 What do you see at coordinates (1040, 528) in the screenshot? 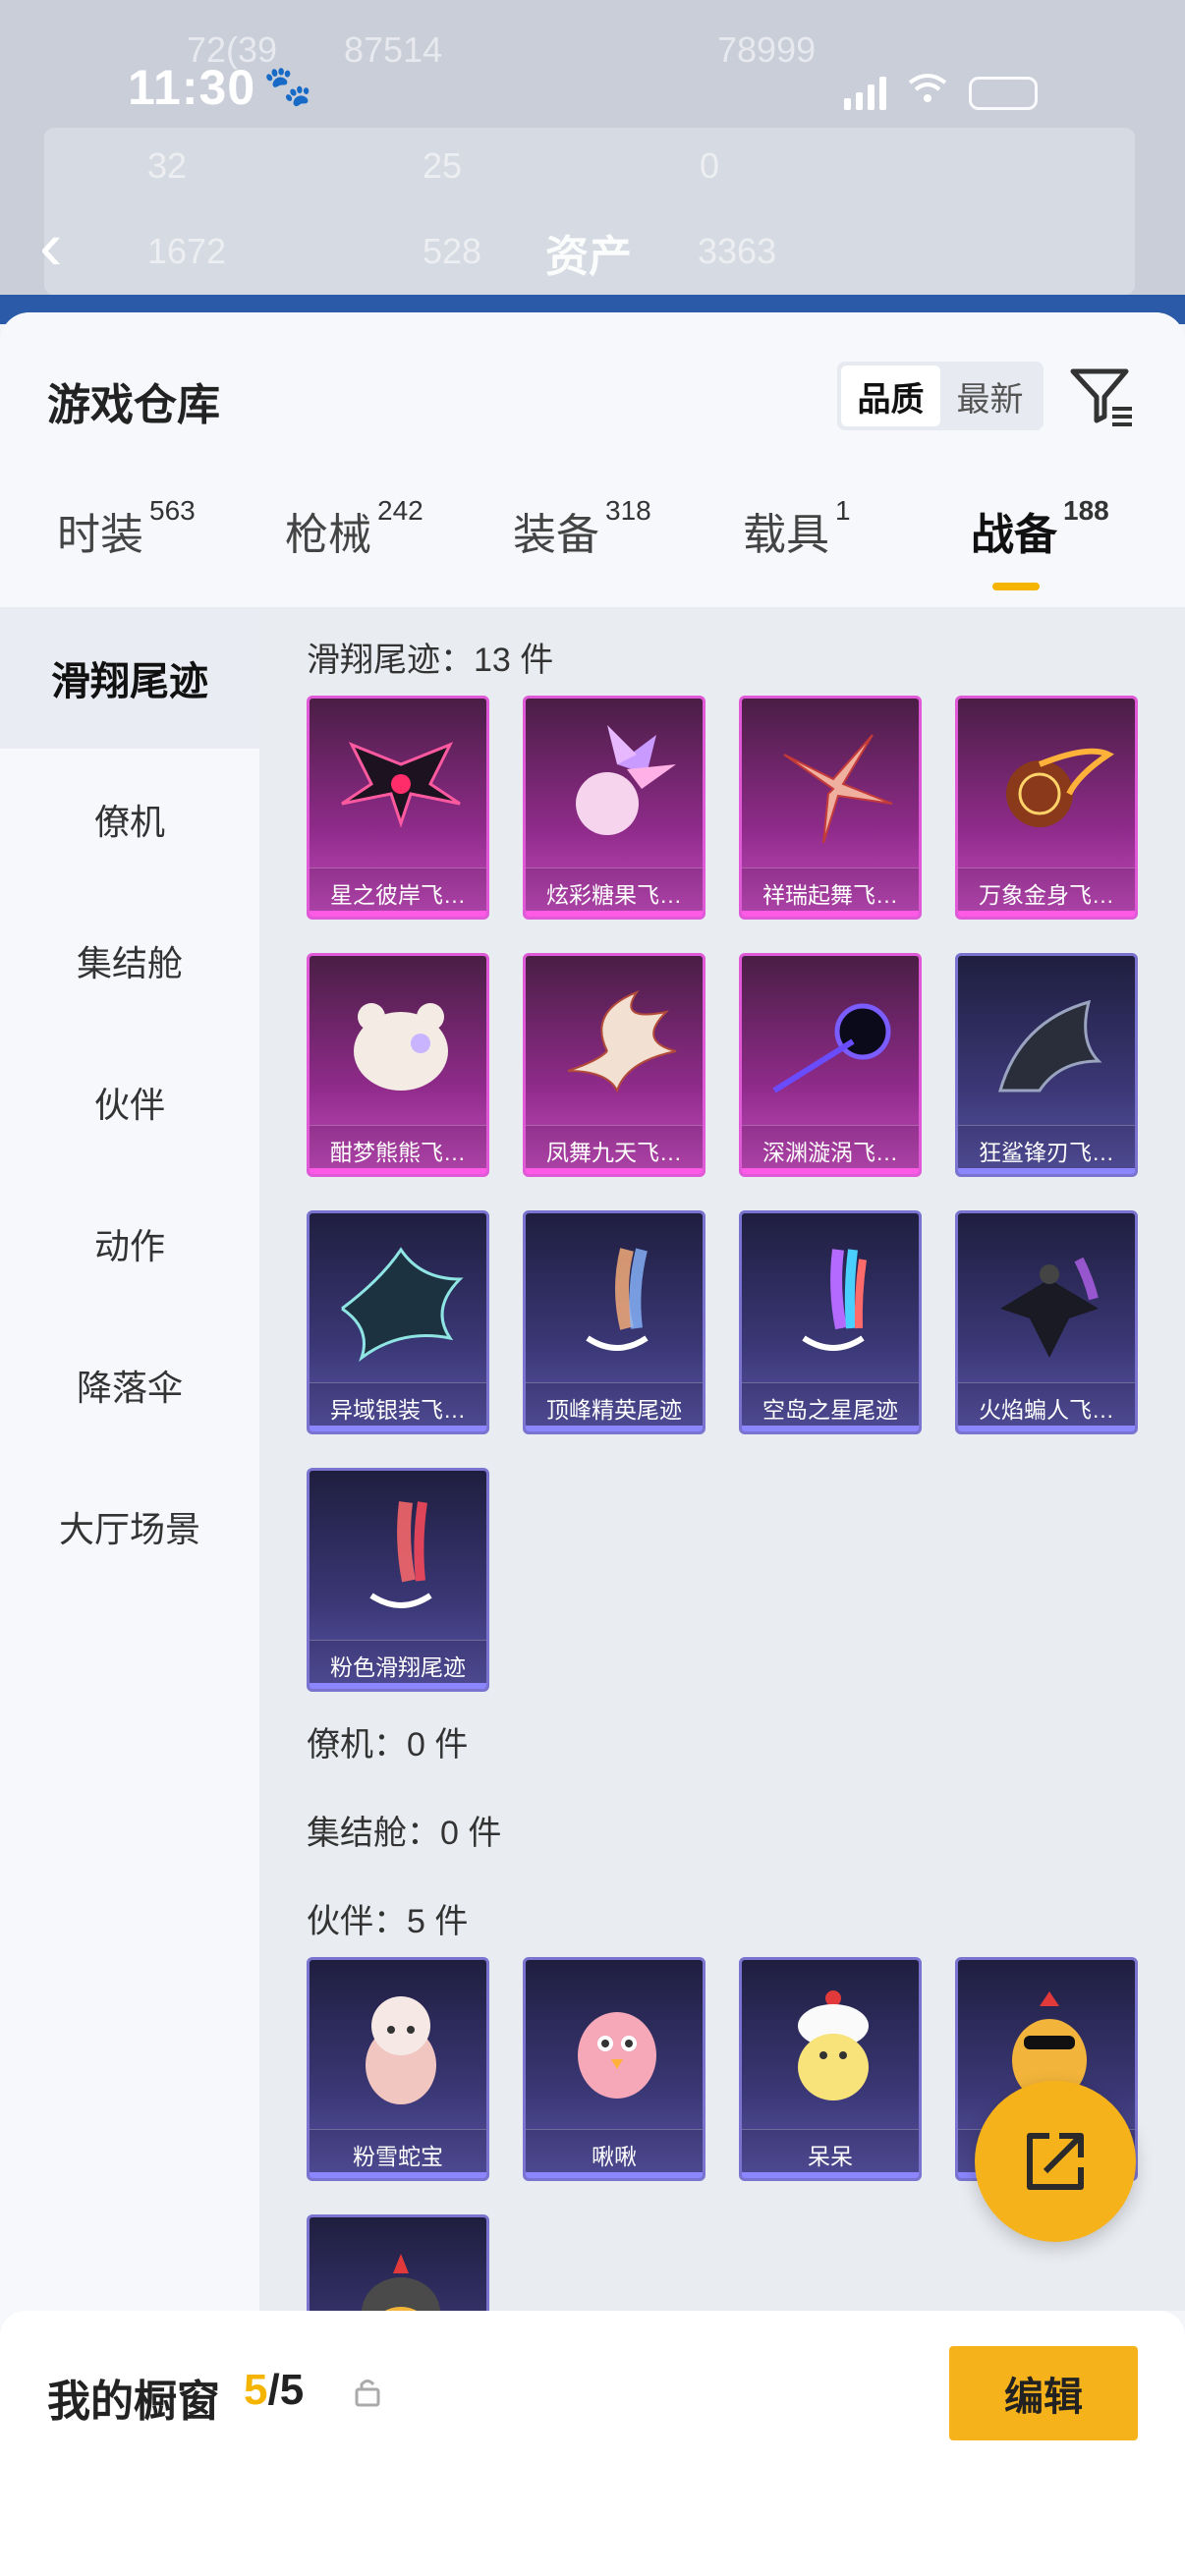
I see `tab-battle-prep: 战备 188` at bounding box center [1040, 528].